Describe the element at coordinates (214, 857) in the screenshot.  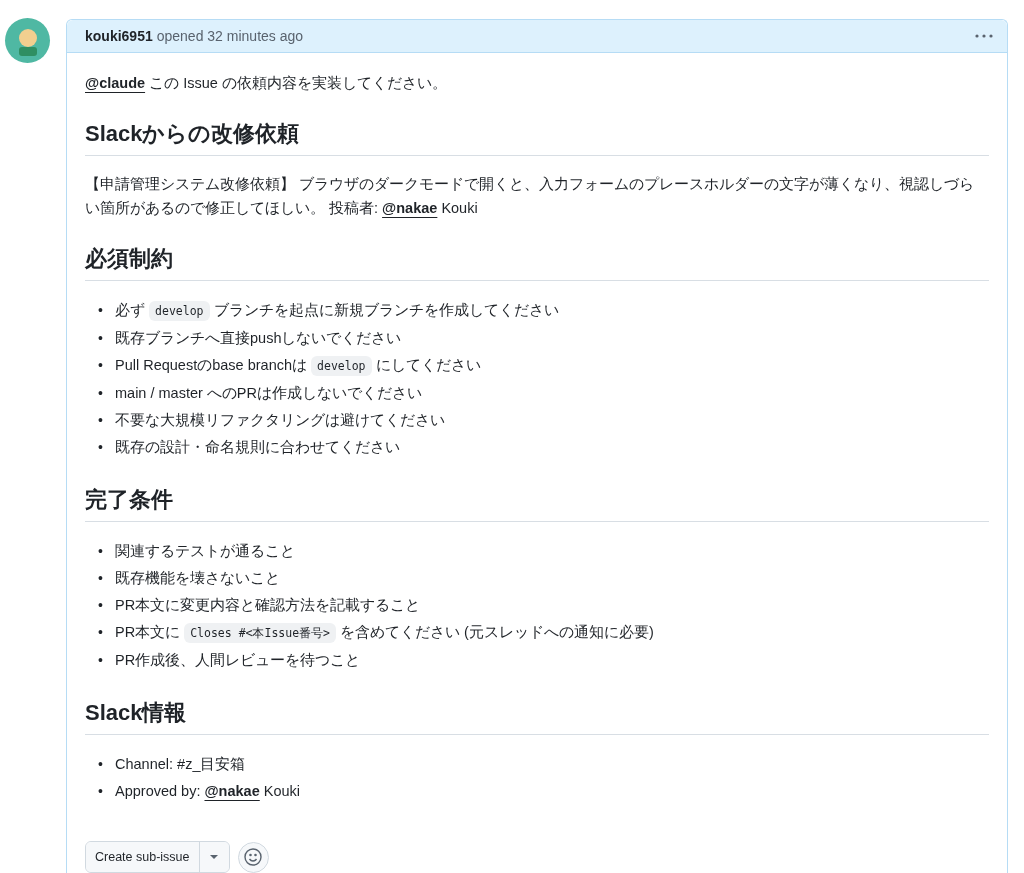
I see `caret-icon` at that location.